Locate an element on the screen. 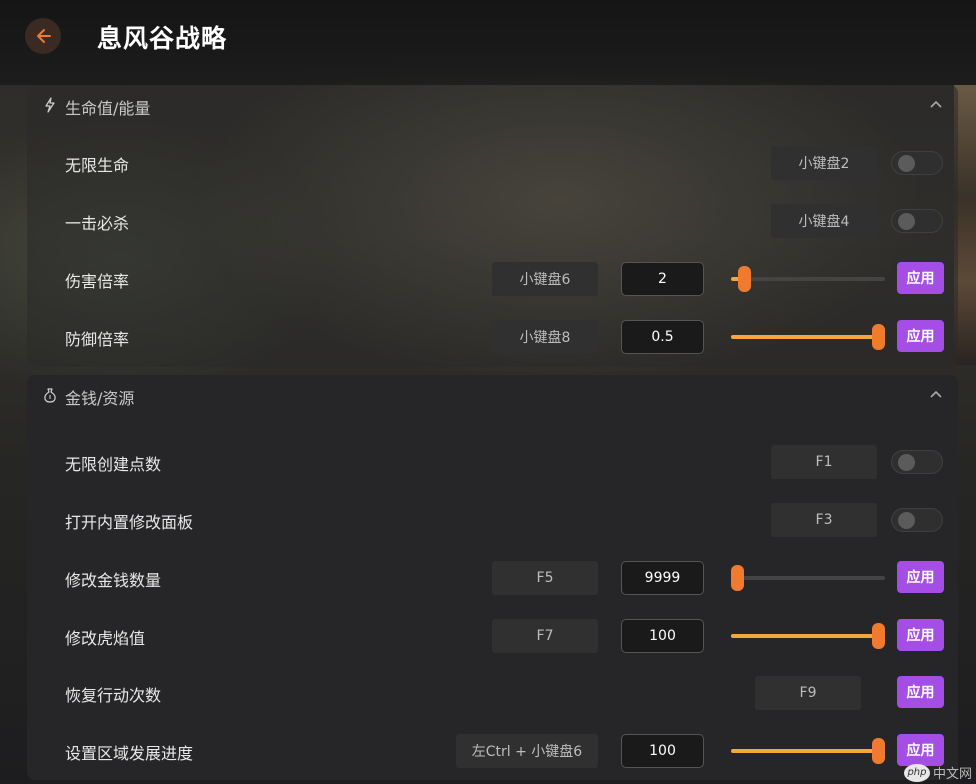 This screenshot has width=976, height=784. row-label: 无限生命 is located at coordinates (97, 165).